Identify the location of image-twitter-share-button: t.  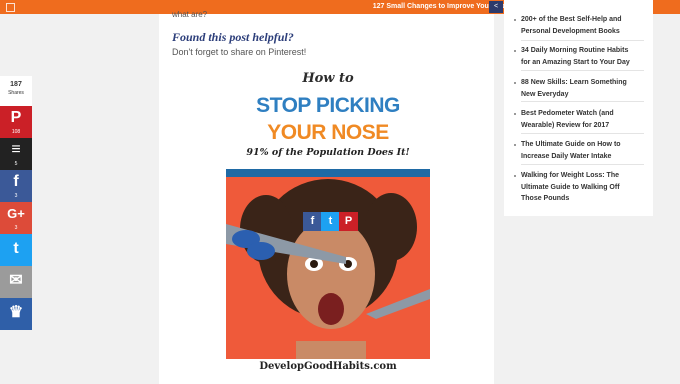
(330, 221).